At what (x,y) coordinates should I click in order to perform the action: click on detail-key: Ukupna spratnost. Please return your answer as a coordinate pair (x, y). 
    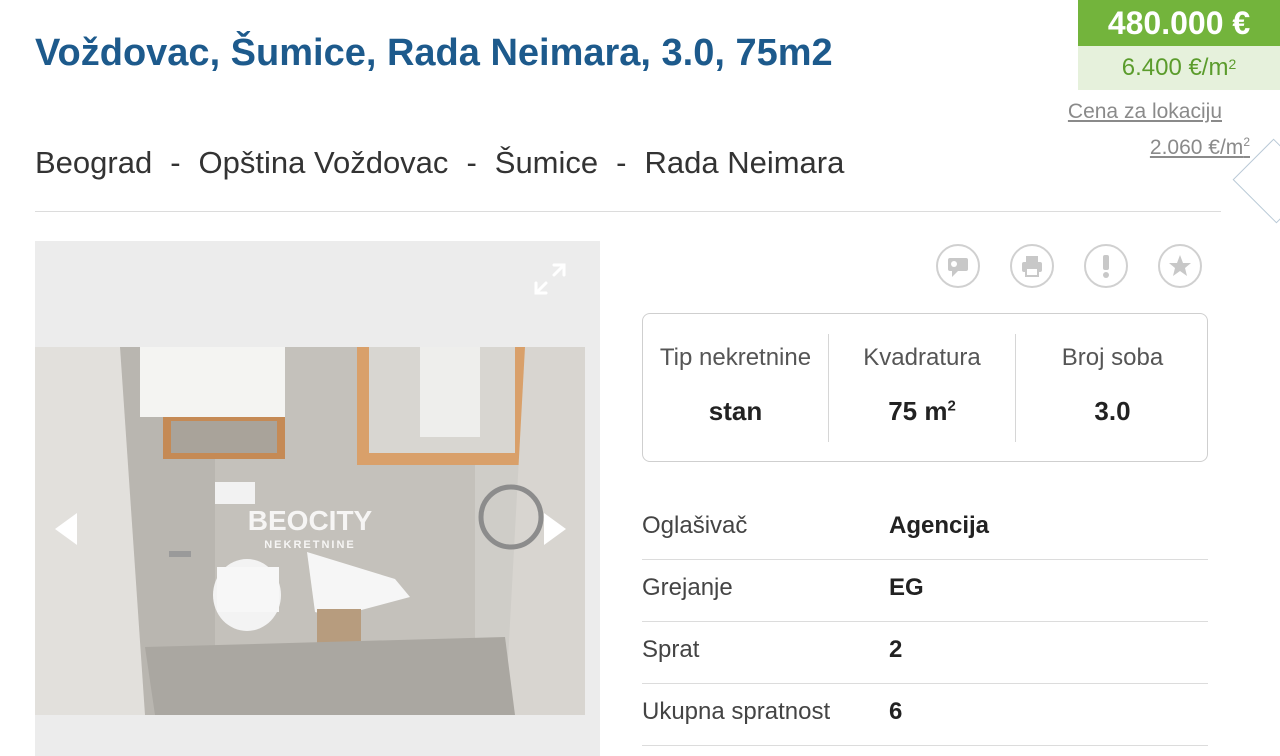
    Looking at the image, I should click on (736, 711).